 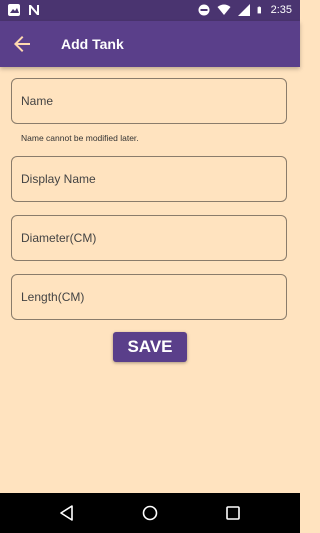 What do you see at coordinates (150, 44) in the screenshot?
I see `app-bar: Add Tank` at bounding box center [150, 44].